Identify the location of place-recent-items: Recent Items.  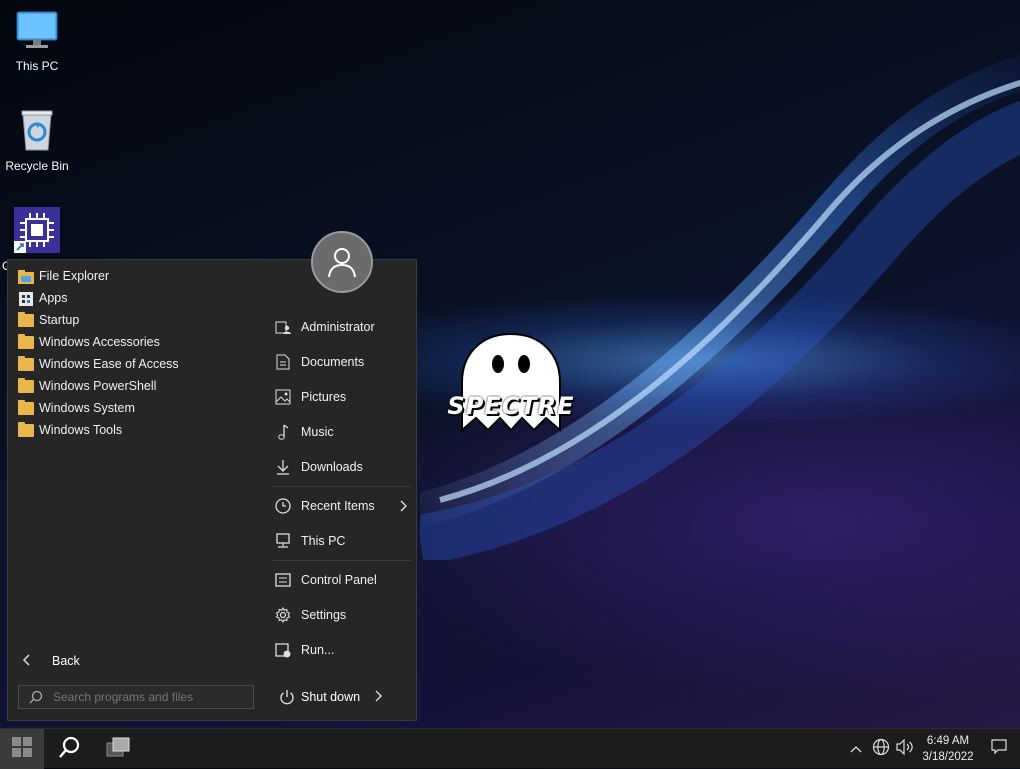
(343, 506).